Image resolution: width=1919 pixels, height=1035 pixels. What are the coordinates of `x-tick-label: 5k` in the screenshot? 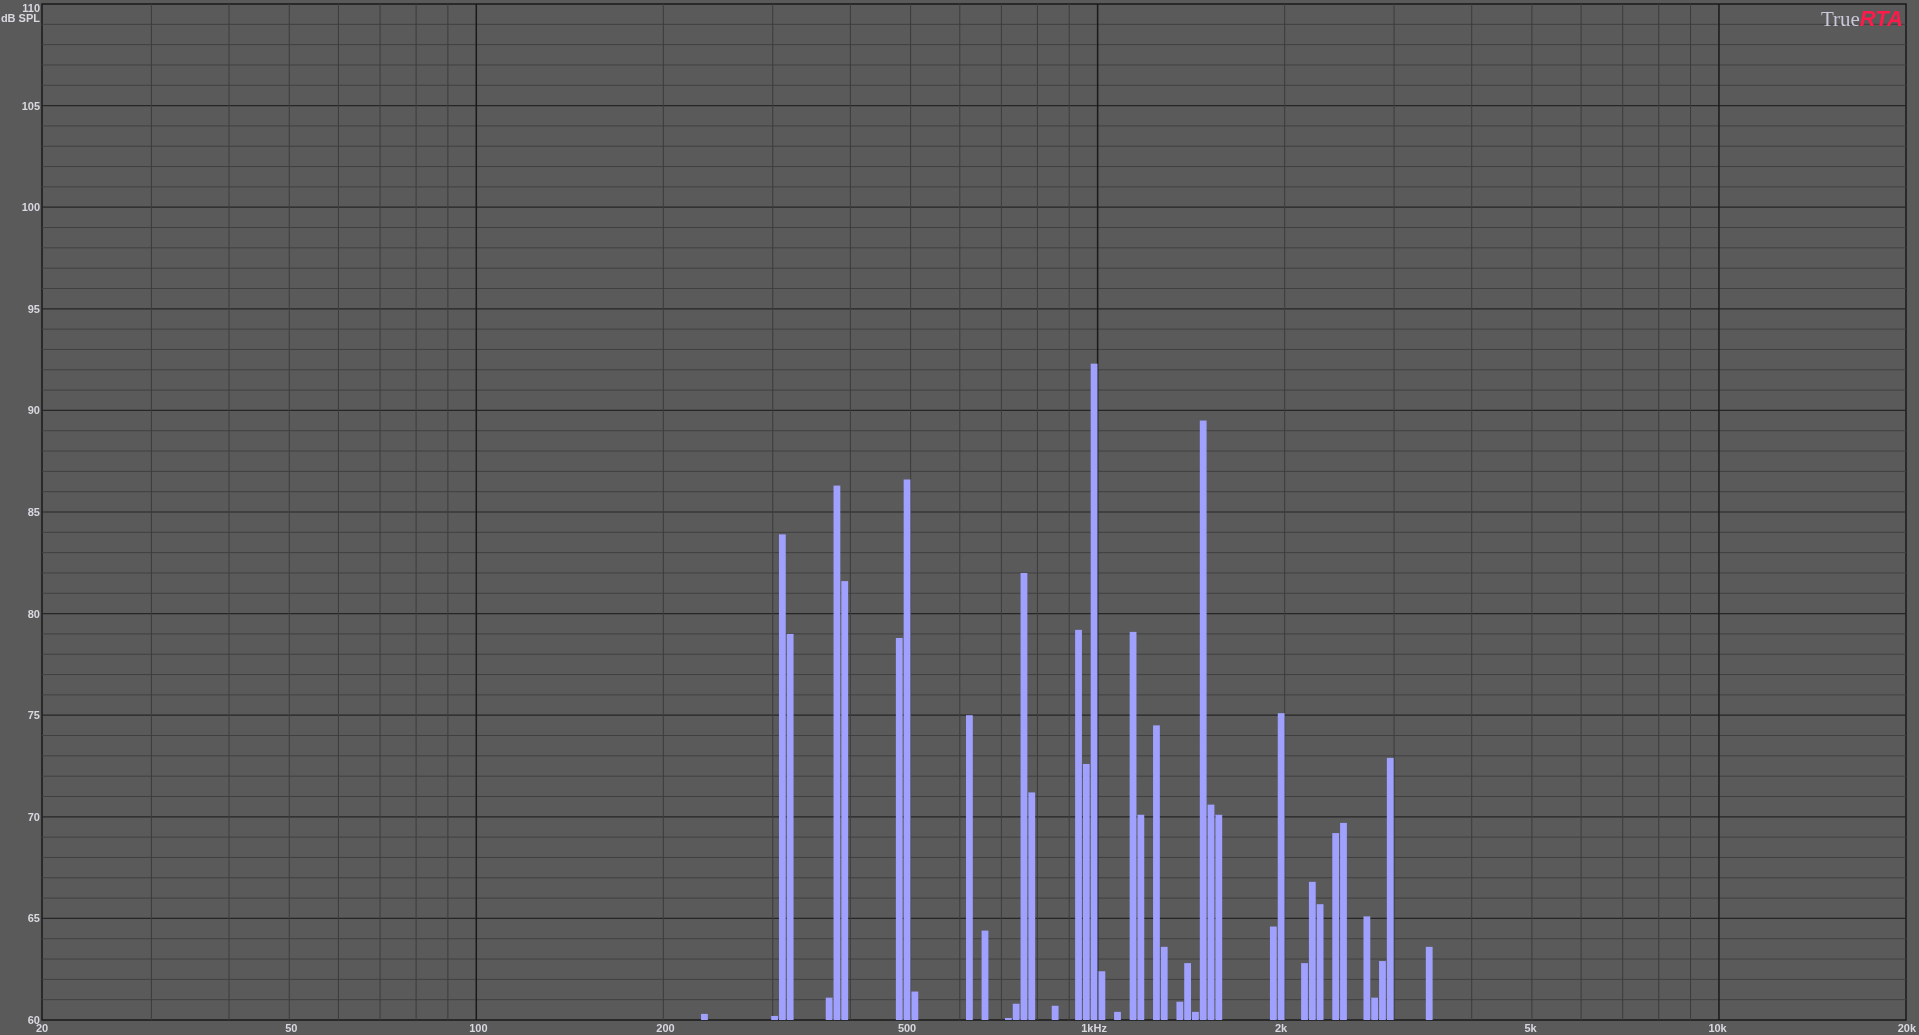 It's located at (1530, 1028).